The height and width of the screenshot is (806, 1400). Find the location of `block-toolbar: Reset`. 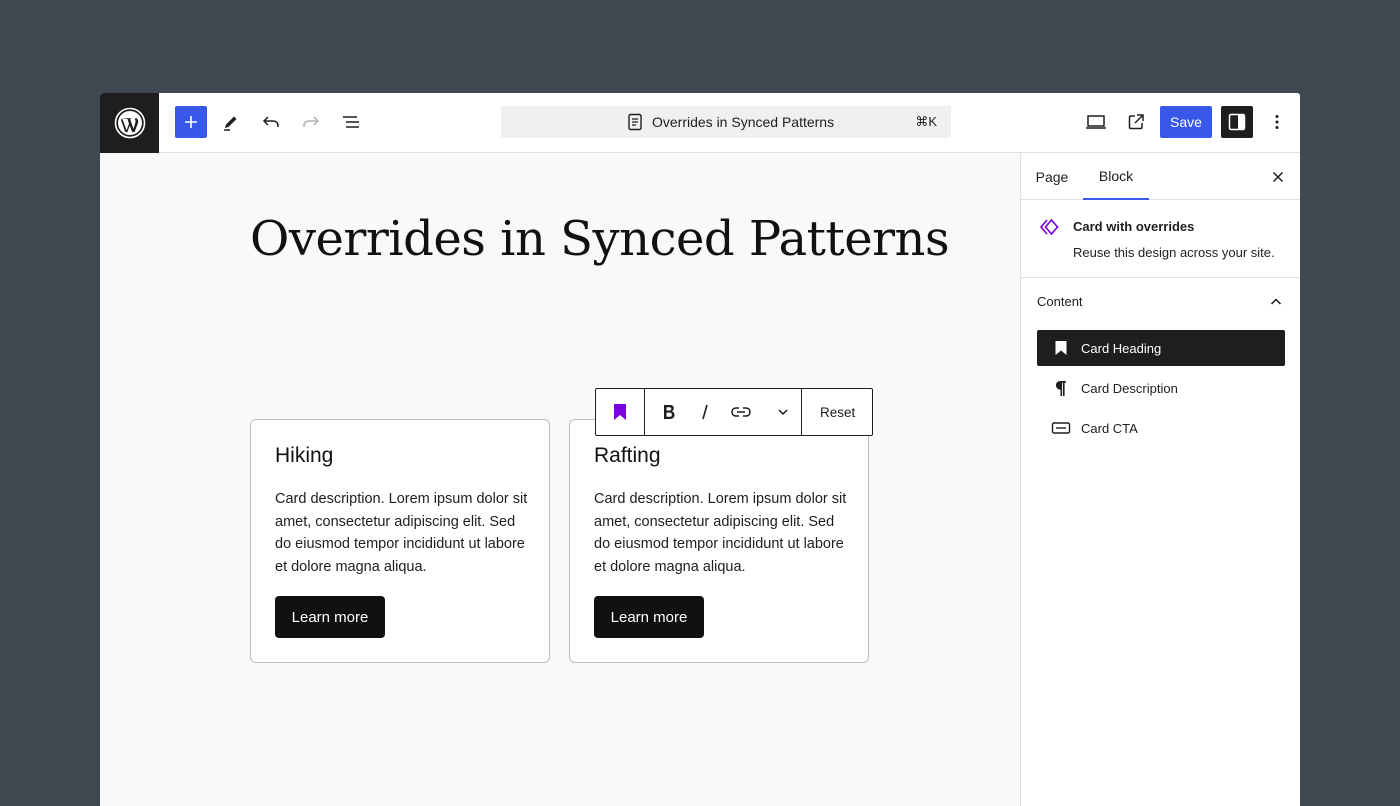

block-toolbar: Reset is located at coordinates (734, 412).